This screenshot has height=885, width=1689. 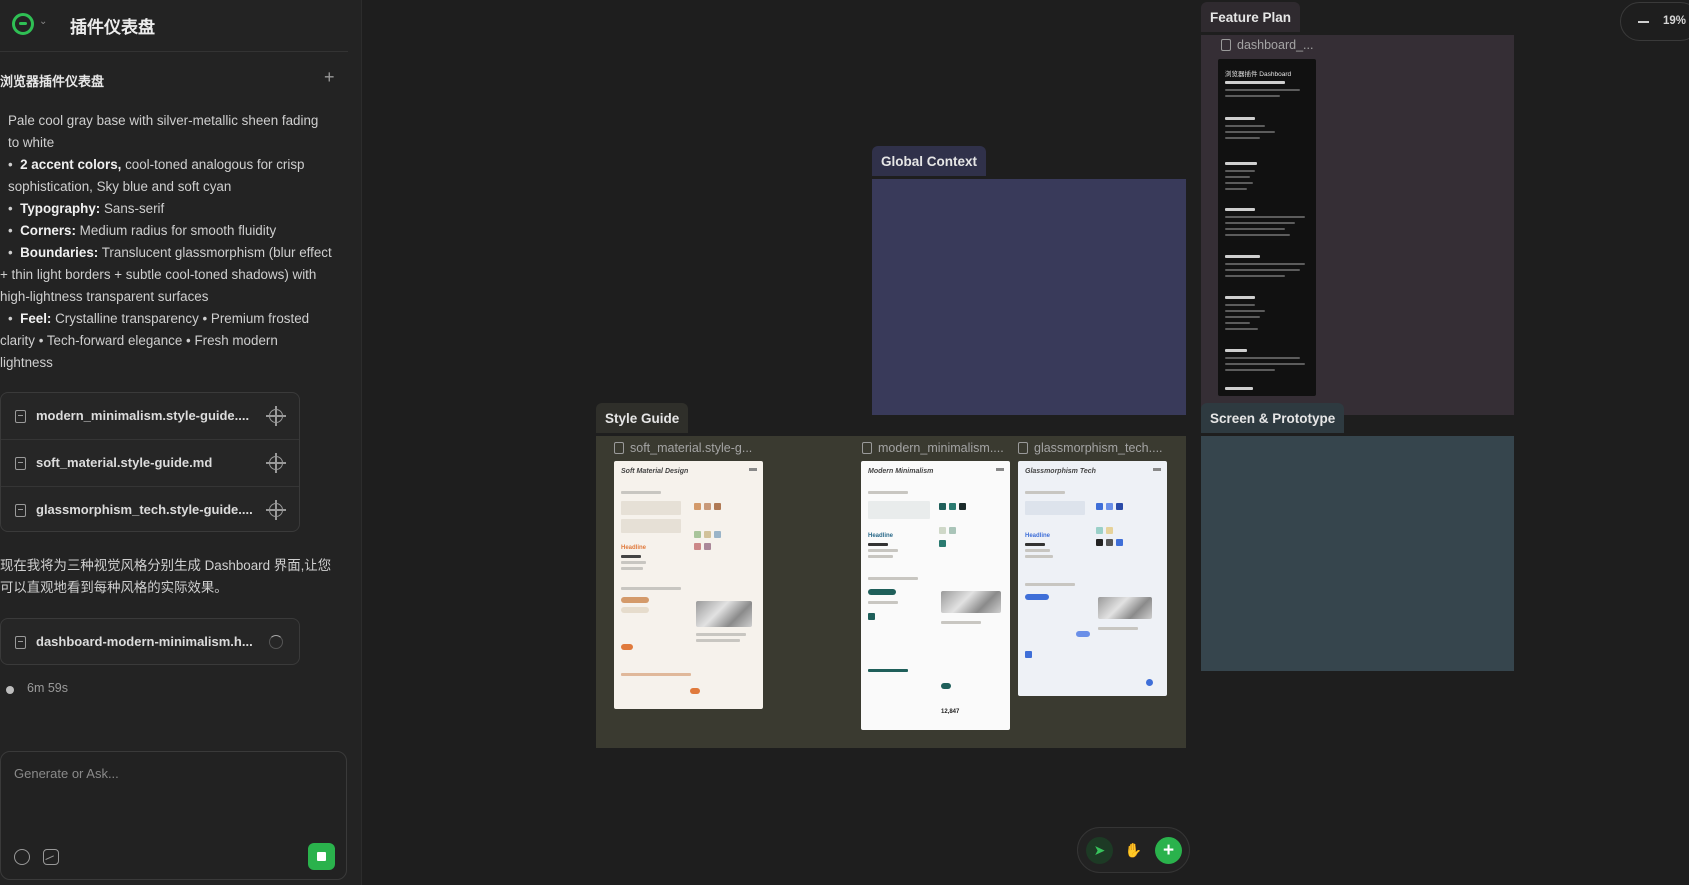 I want to click on frame-global-context, so click(x=1029, y=297).